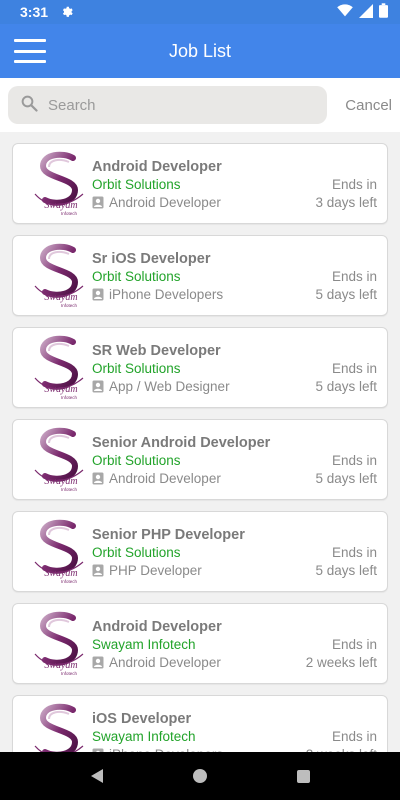 This screenshot has width=400, height=800. I want to click on job-category: iPhone Developers, so click(157, 294).